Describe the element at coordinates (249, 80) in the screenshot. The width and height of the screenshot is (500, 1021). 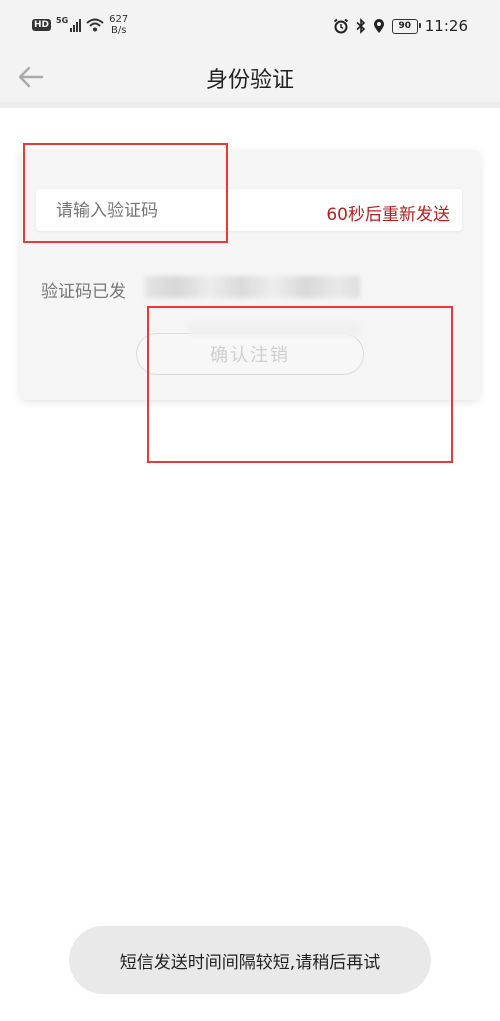
I see `page-title: 身份验证` at that location.